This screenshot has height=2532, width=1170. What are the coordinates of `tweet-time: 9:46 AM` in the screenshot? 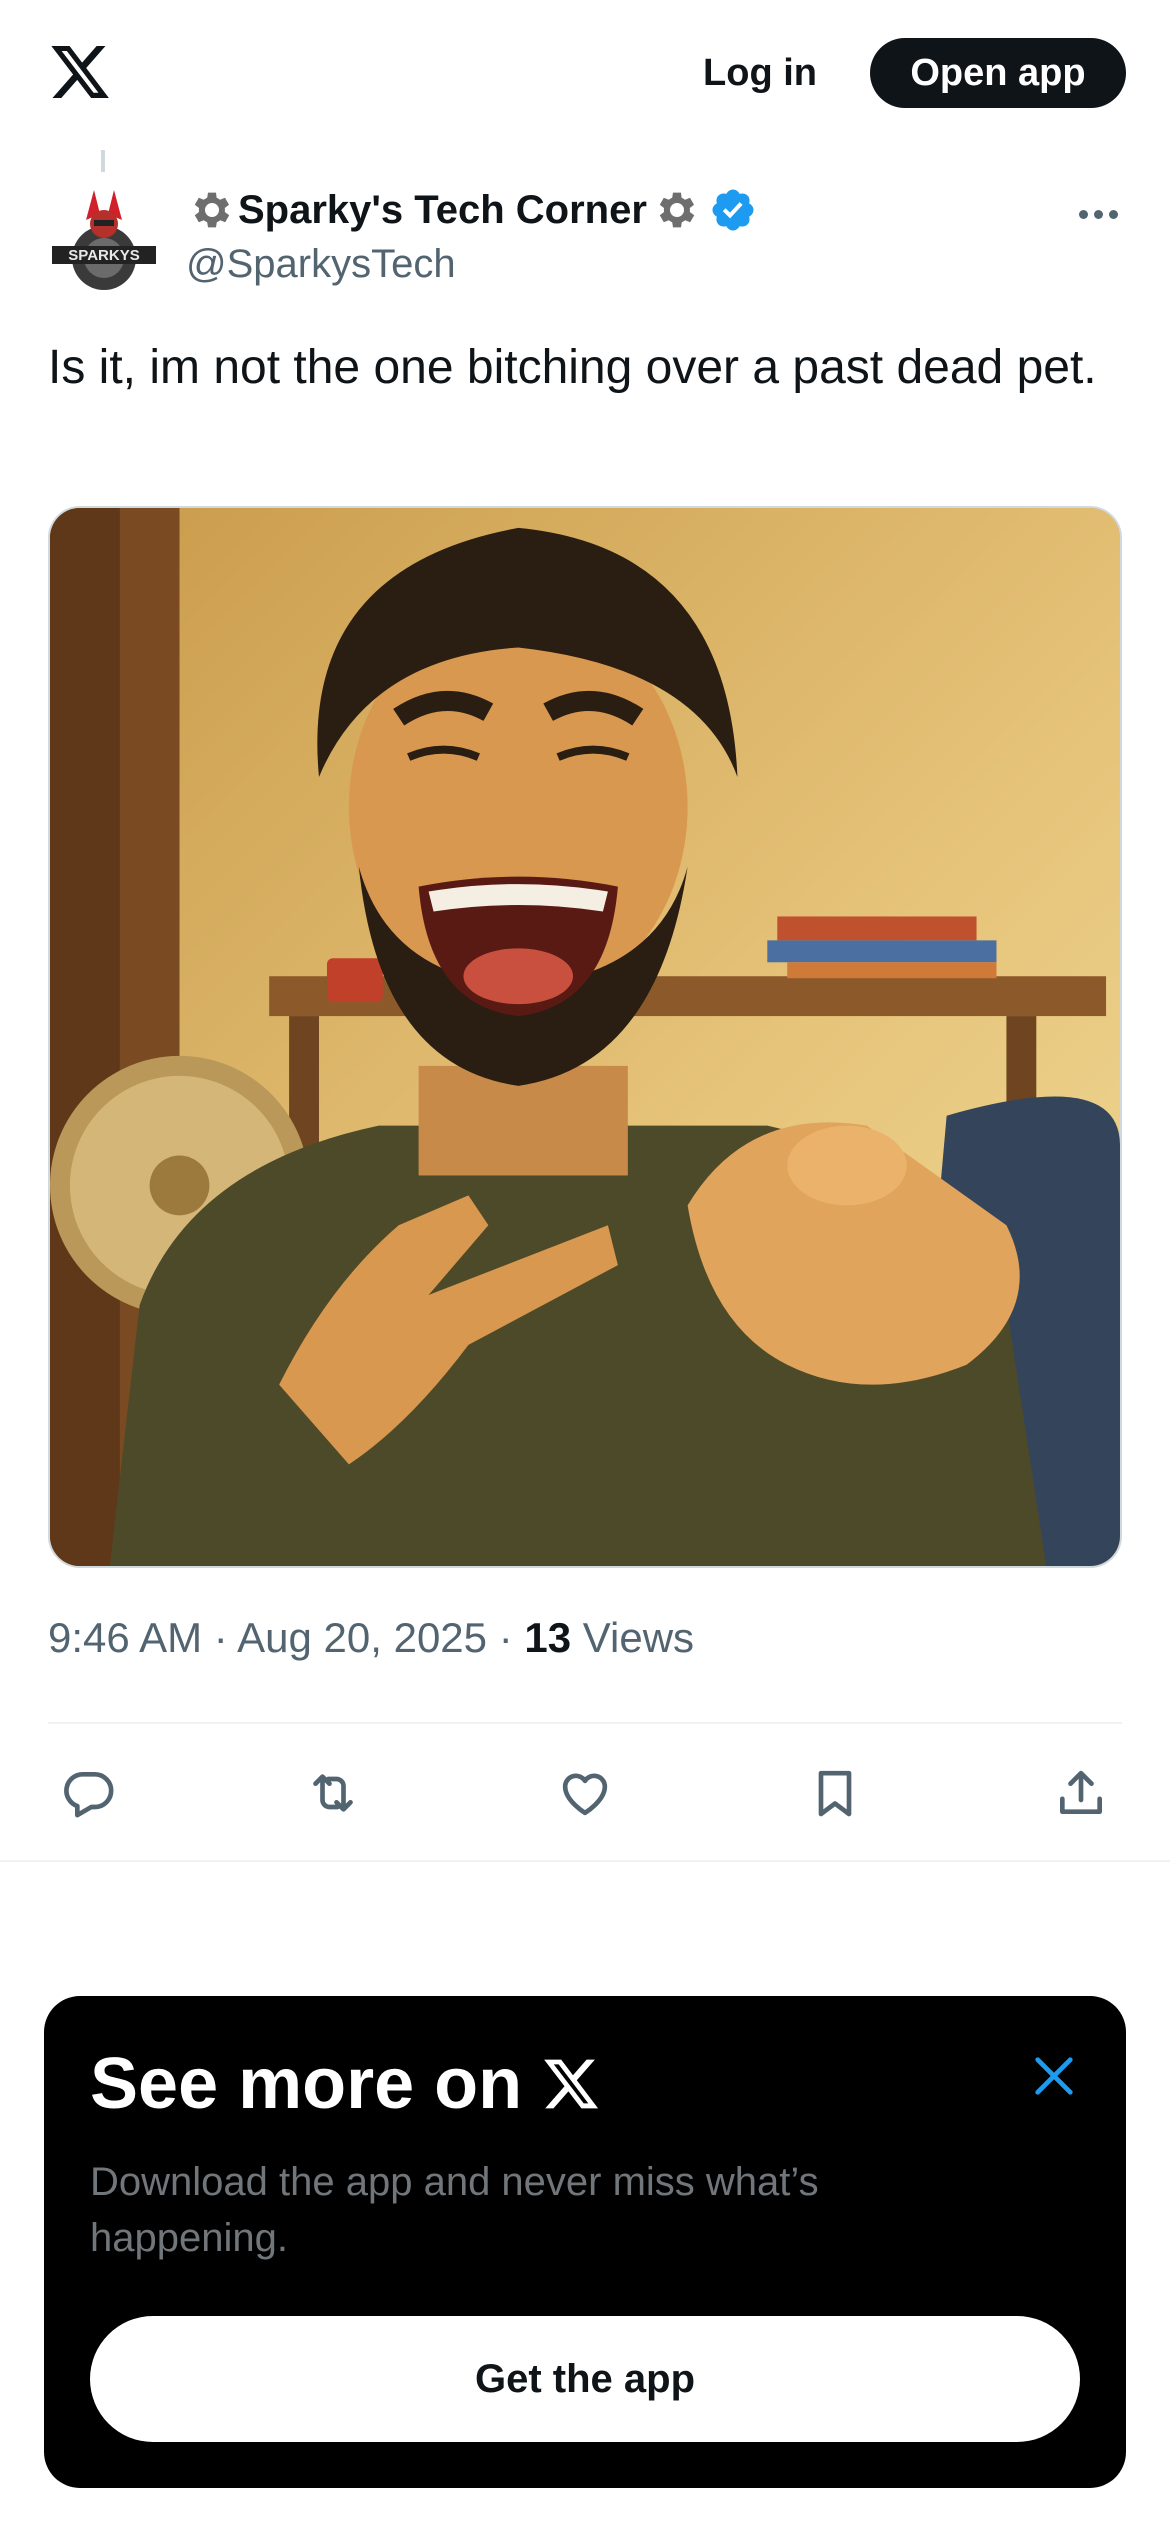 It's located at (125, 1637).